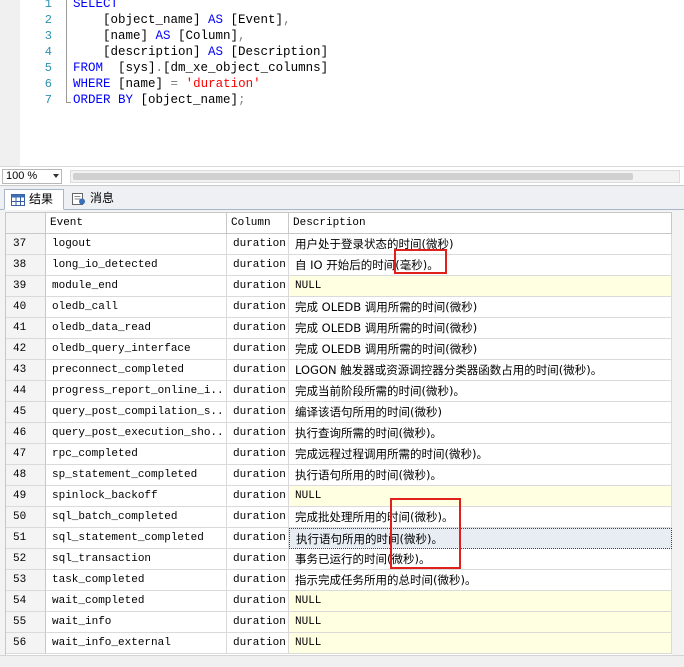  Describe the element at coordinates (26, 328) in the screenshot. I see `row-number: 41` at that location.